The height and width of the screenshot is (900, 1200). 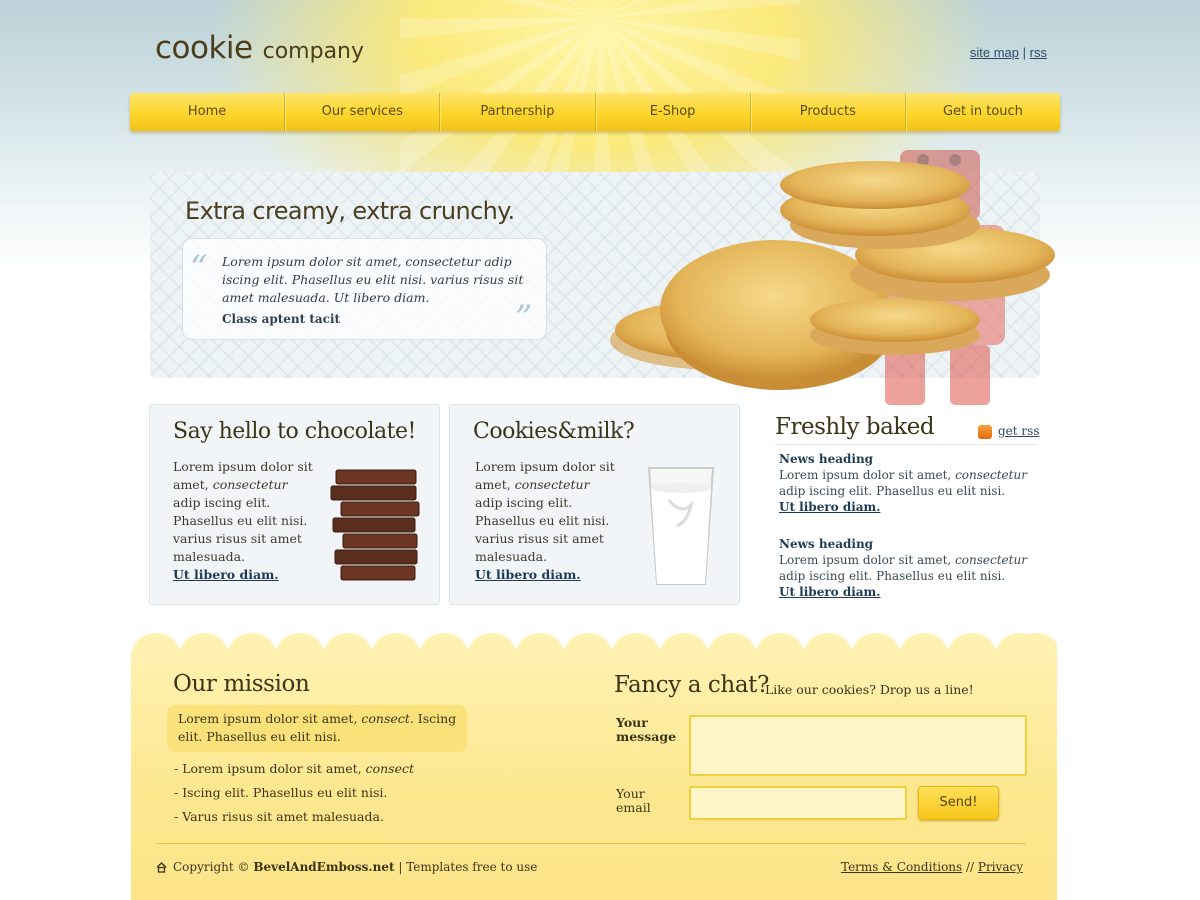 What do you see at coordinates (313, 51) in the screenshot?
I see `logo-secondary: company` at bounding box center [313, 51].